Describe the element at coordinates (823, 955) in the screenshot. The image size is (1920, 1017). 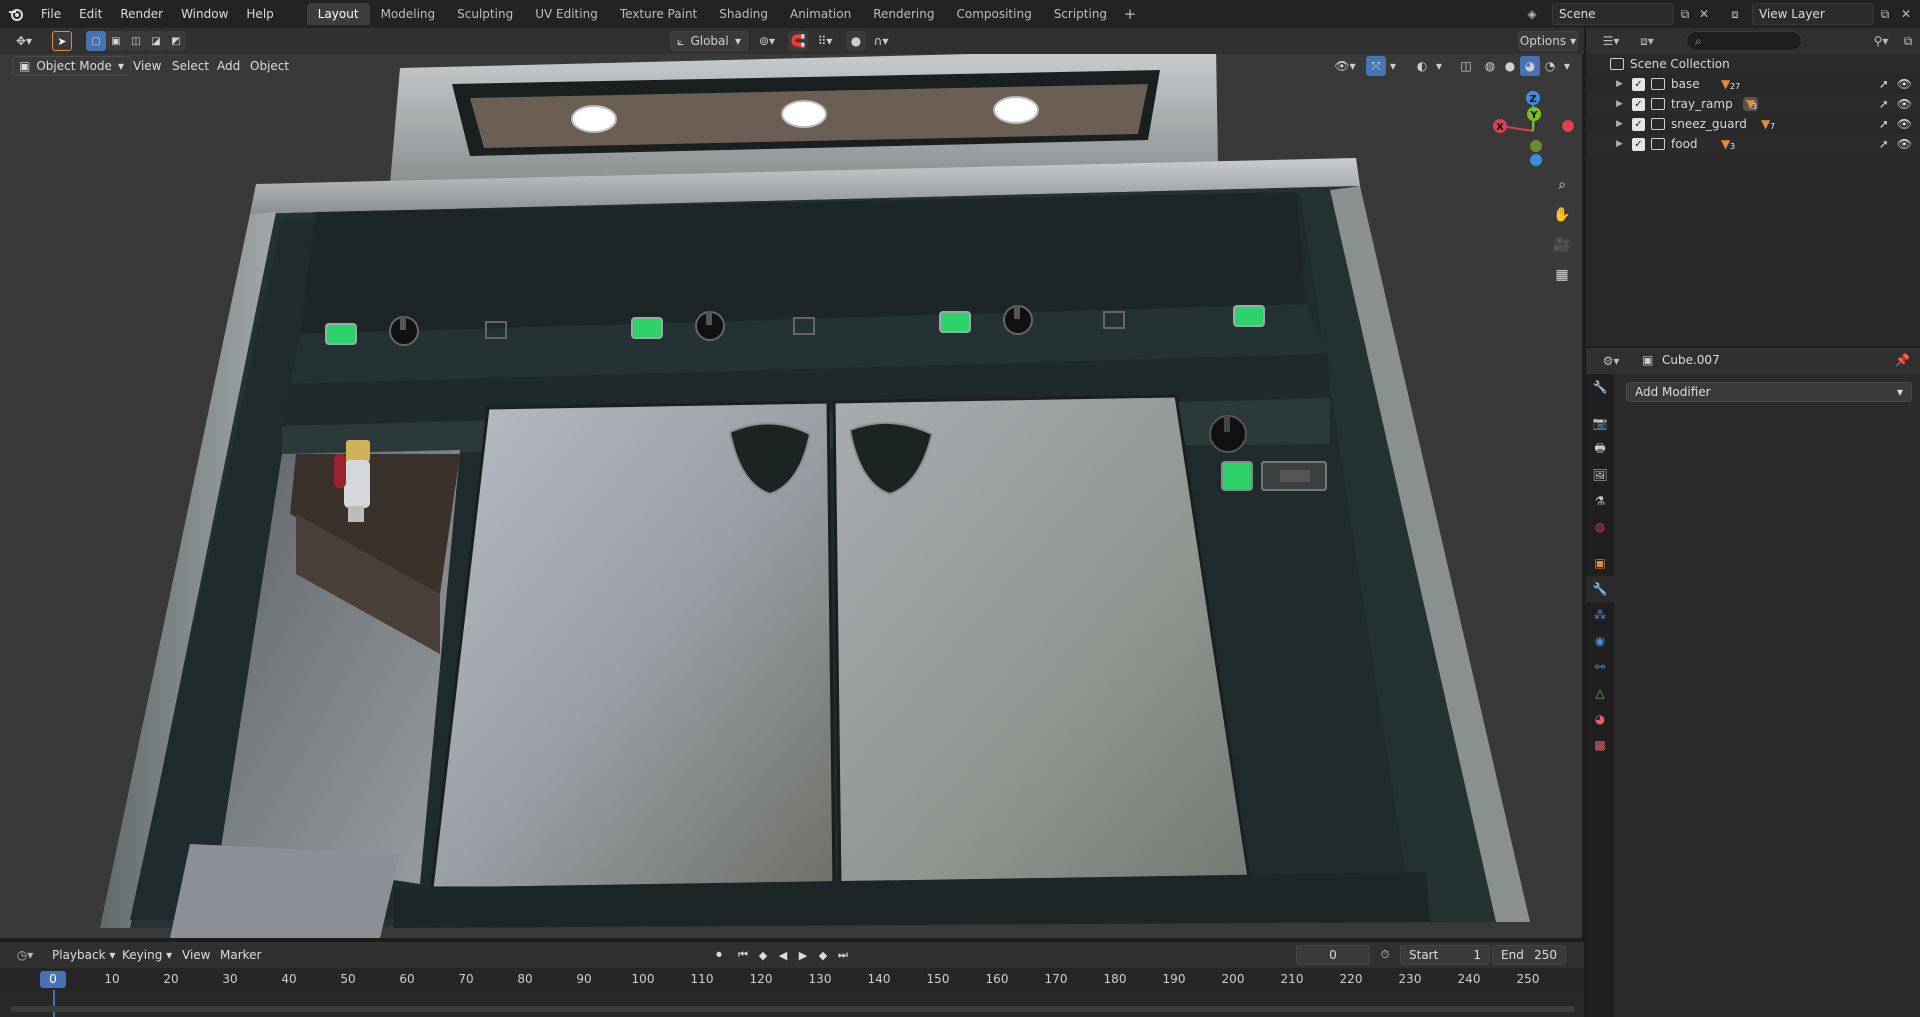
I see `next-keyframe-icon: ◆` at that location.